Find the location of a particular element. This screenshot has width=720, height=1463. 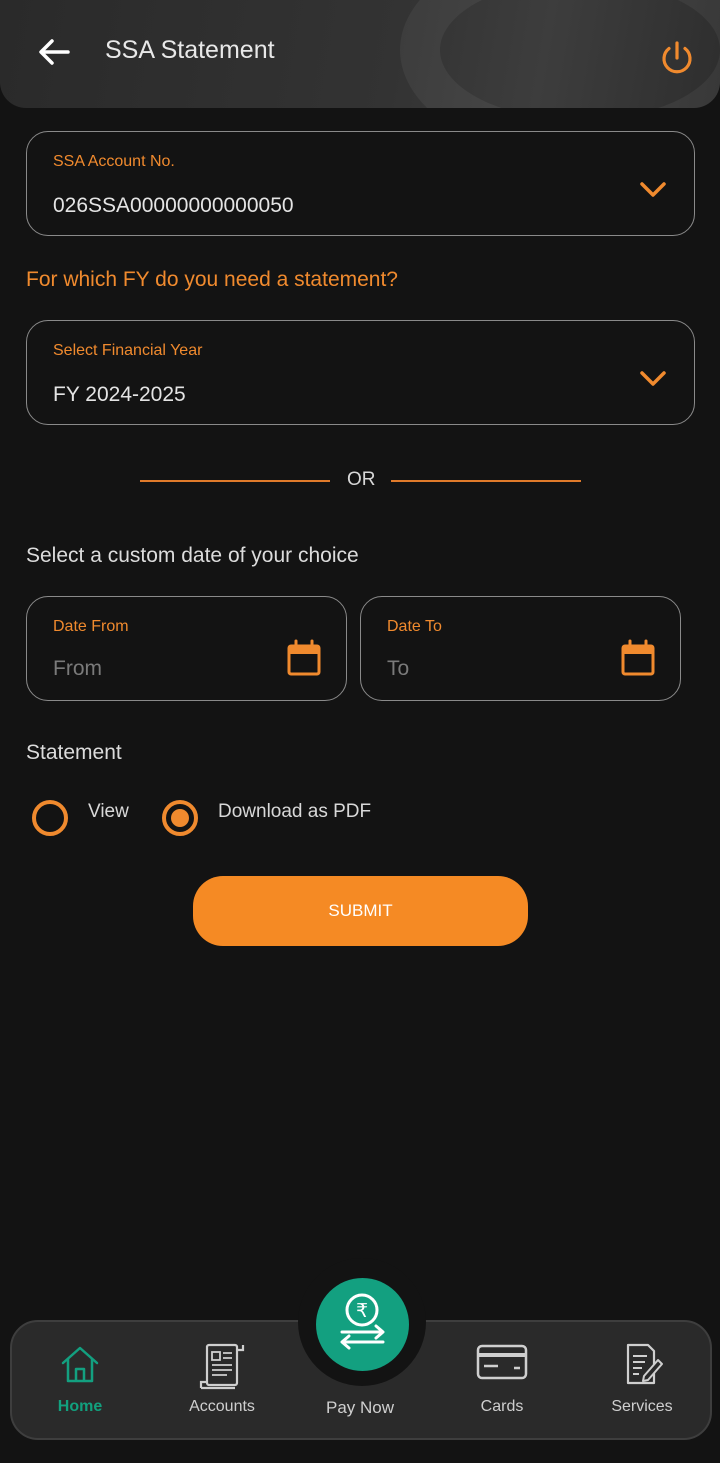

nav-services-label: Services is located at coordinates (642, 1406).